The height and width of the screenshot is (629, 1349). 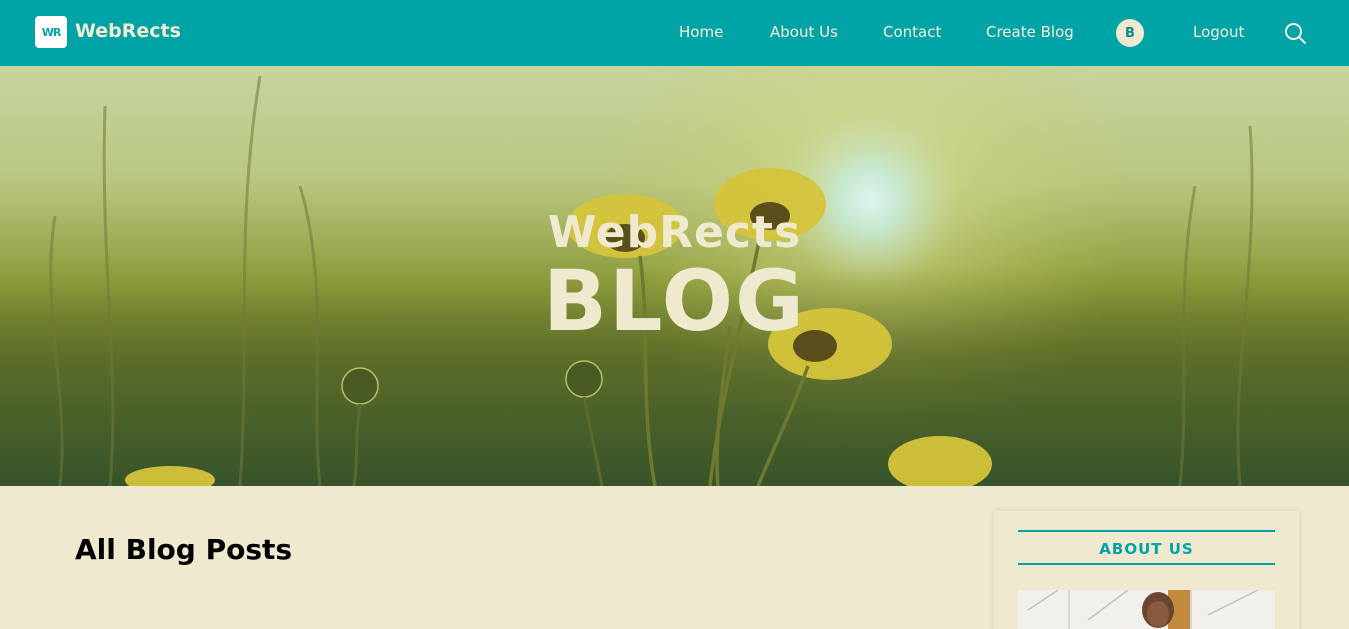 I want to click on logo-mark: WR, so click(x=51, y=32).